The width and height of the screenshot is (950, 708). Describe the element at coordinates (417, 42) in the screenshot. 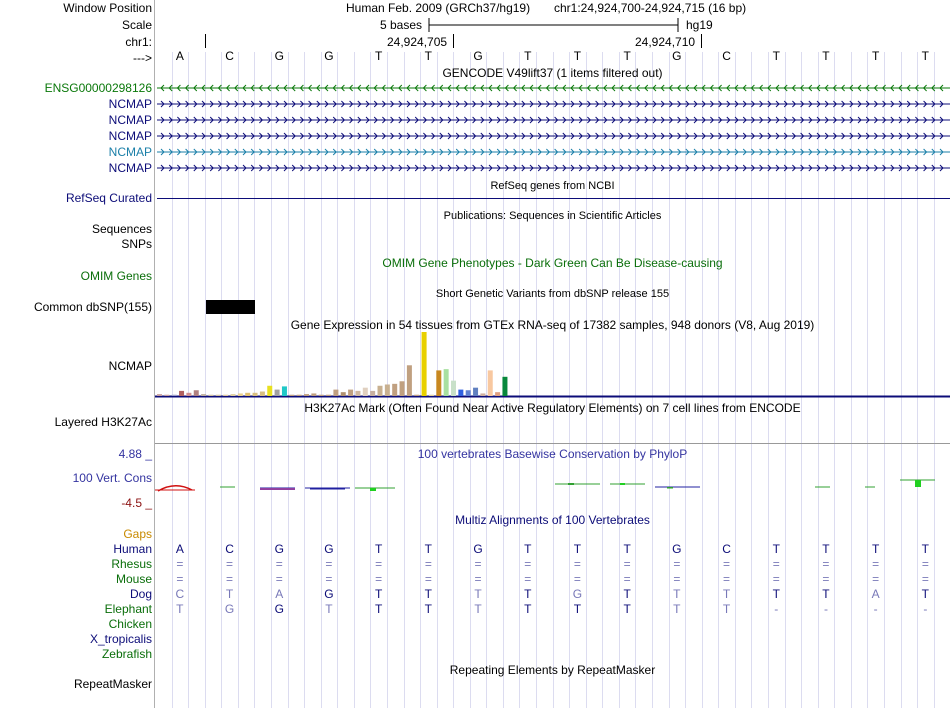

I see `position-tick-1-label: 24,924,705` at that location.